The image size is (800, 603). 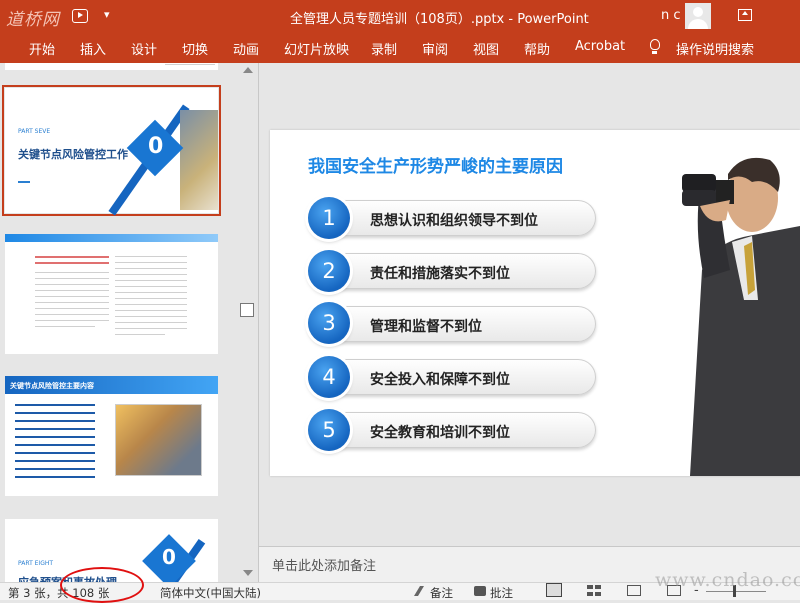 I want to click on reason-text: 思想认识和组织领导不到位, so click(x=454, y=220).